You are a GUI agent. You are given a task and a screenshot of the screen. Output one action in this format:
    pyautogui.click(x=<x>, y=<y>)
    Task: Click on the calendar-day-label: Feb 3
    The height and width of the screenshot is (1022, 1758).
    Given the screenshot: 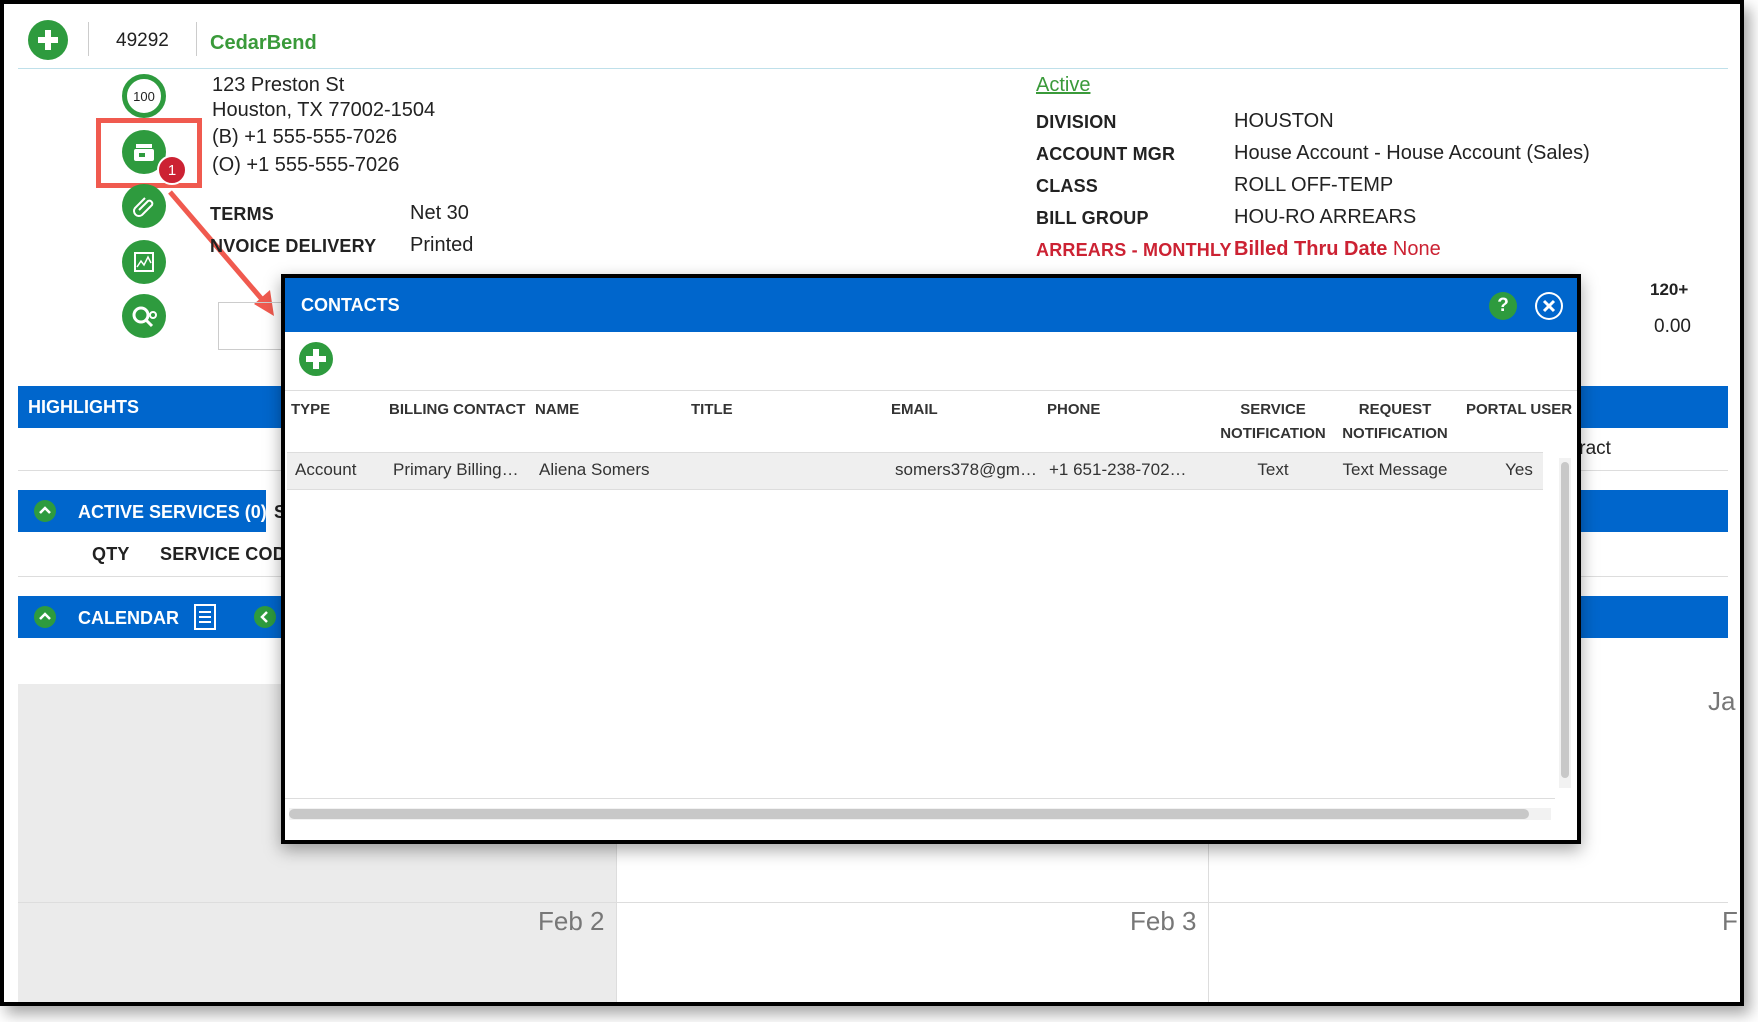 What is the action you would take?
    pyautogui.click(x=1163, y=921)
    